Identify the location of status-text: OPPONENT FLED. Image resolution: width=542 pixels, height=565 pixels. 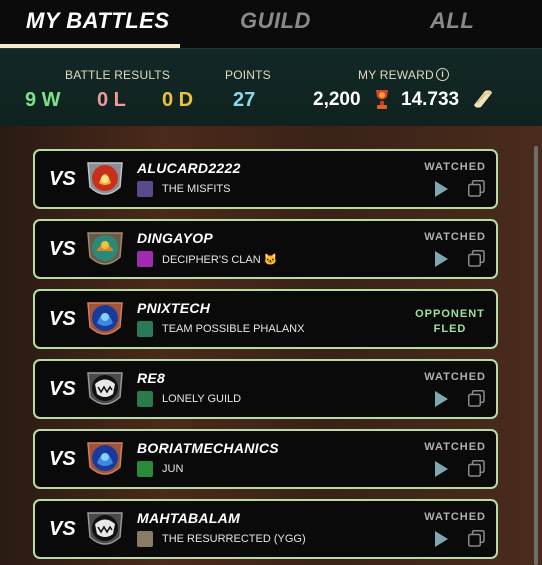
(450, 321).